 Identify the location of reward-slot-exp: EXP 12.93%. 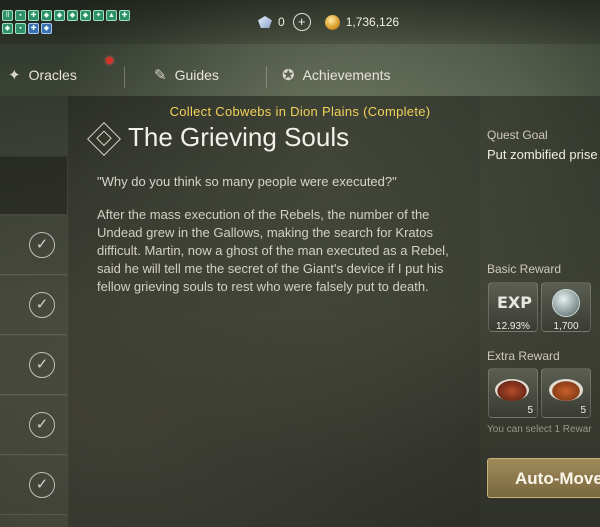
(513, 307).